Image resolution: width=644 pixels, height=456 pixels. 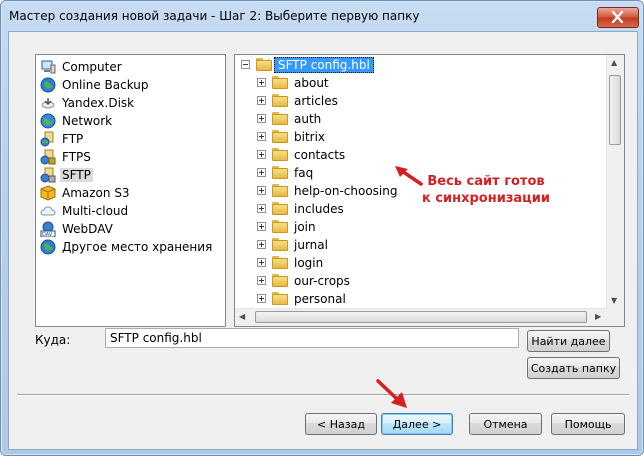 I want to click on storage-item-webdav: DAV WebDAV, so click(x=76, y=229).